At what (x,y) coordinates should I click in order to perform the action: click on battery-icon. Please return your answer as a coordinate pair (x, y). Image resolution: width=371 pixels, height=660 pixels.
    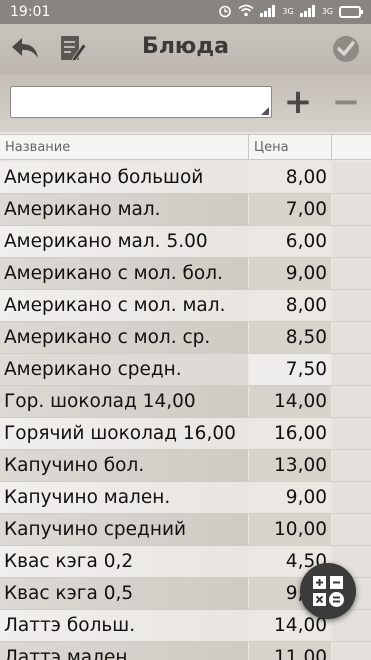
    Looking at the image, I should click on (351, 12).